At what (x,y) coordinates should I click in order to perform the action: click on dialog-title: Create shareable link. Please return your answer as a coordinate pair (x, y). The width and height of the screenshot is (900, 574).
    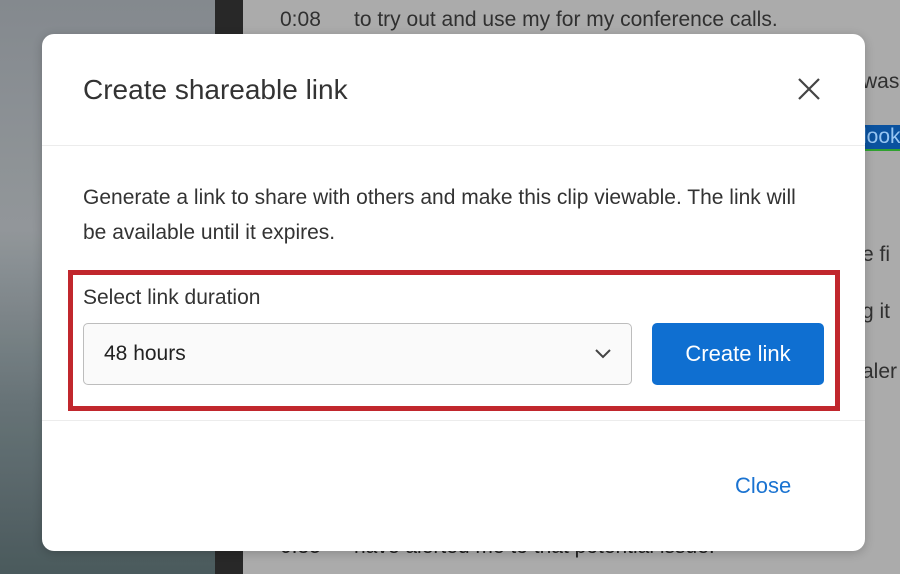
    Looking at the image, I should click on (215, 89).